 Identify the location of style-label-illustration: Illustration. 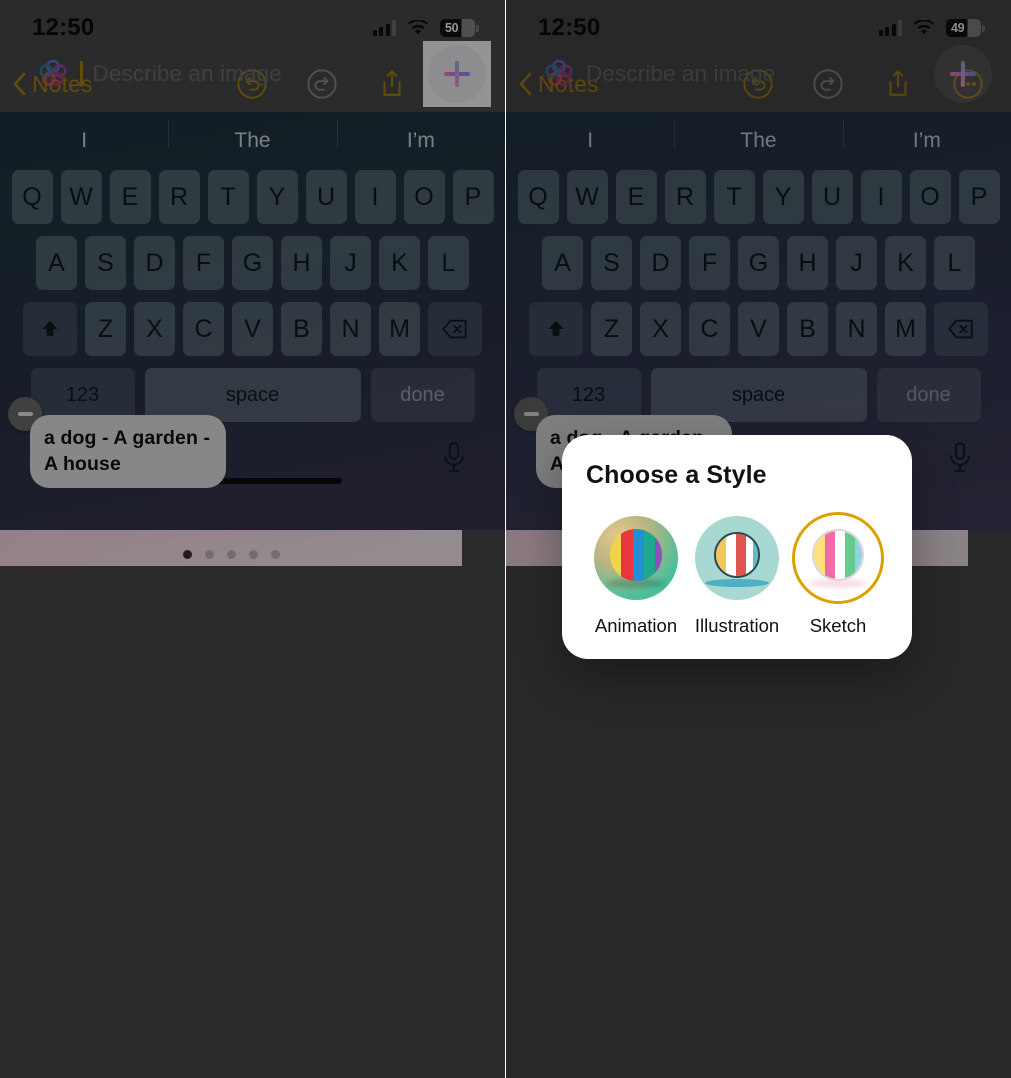
(737, 625).